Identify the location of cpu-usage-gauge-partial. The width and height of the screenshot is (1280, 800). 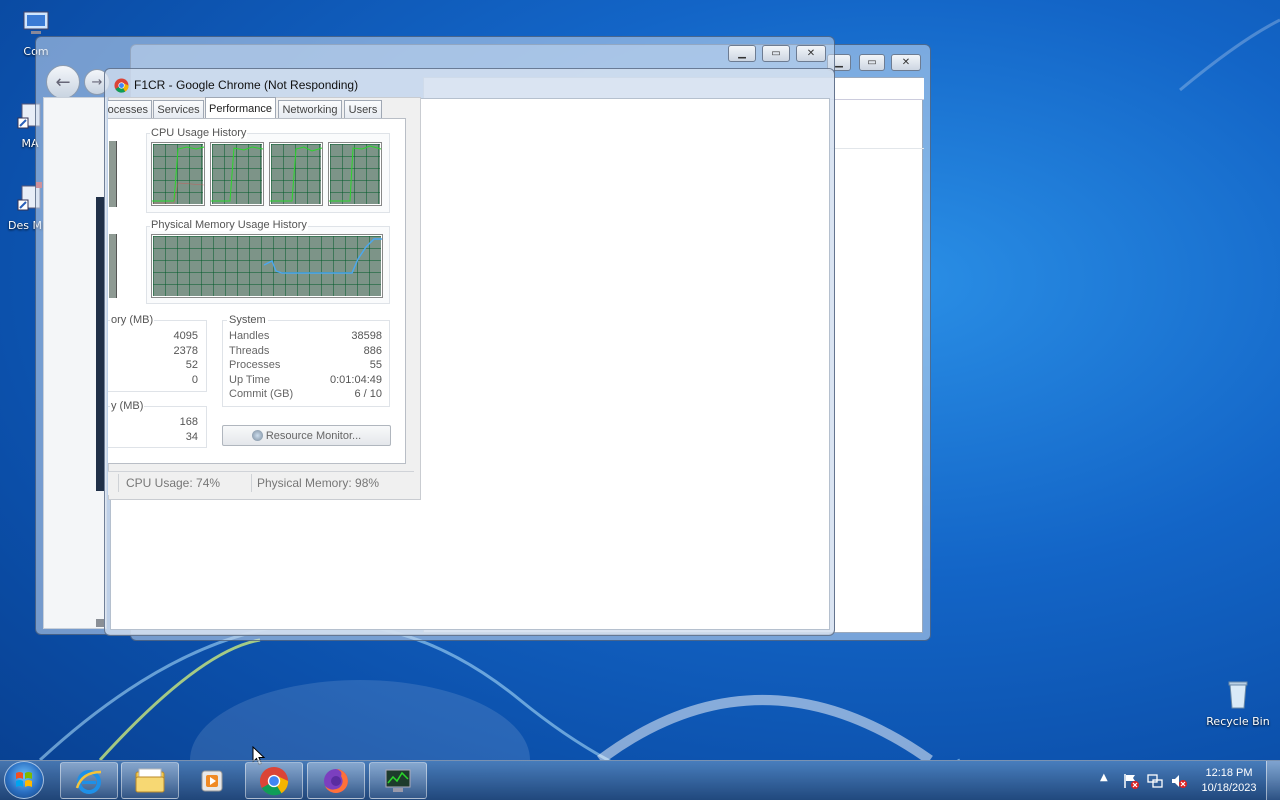
(113, 174).